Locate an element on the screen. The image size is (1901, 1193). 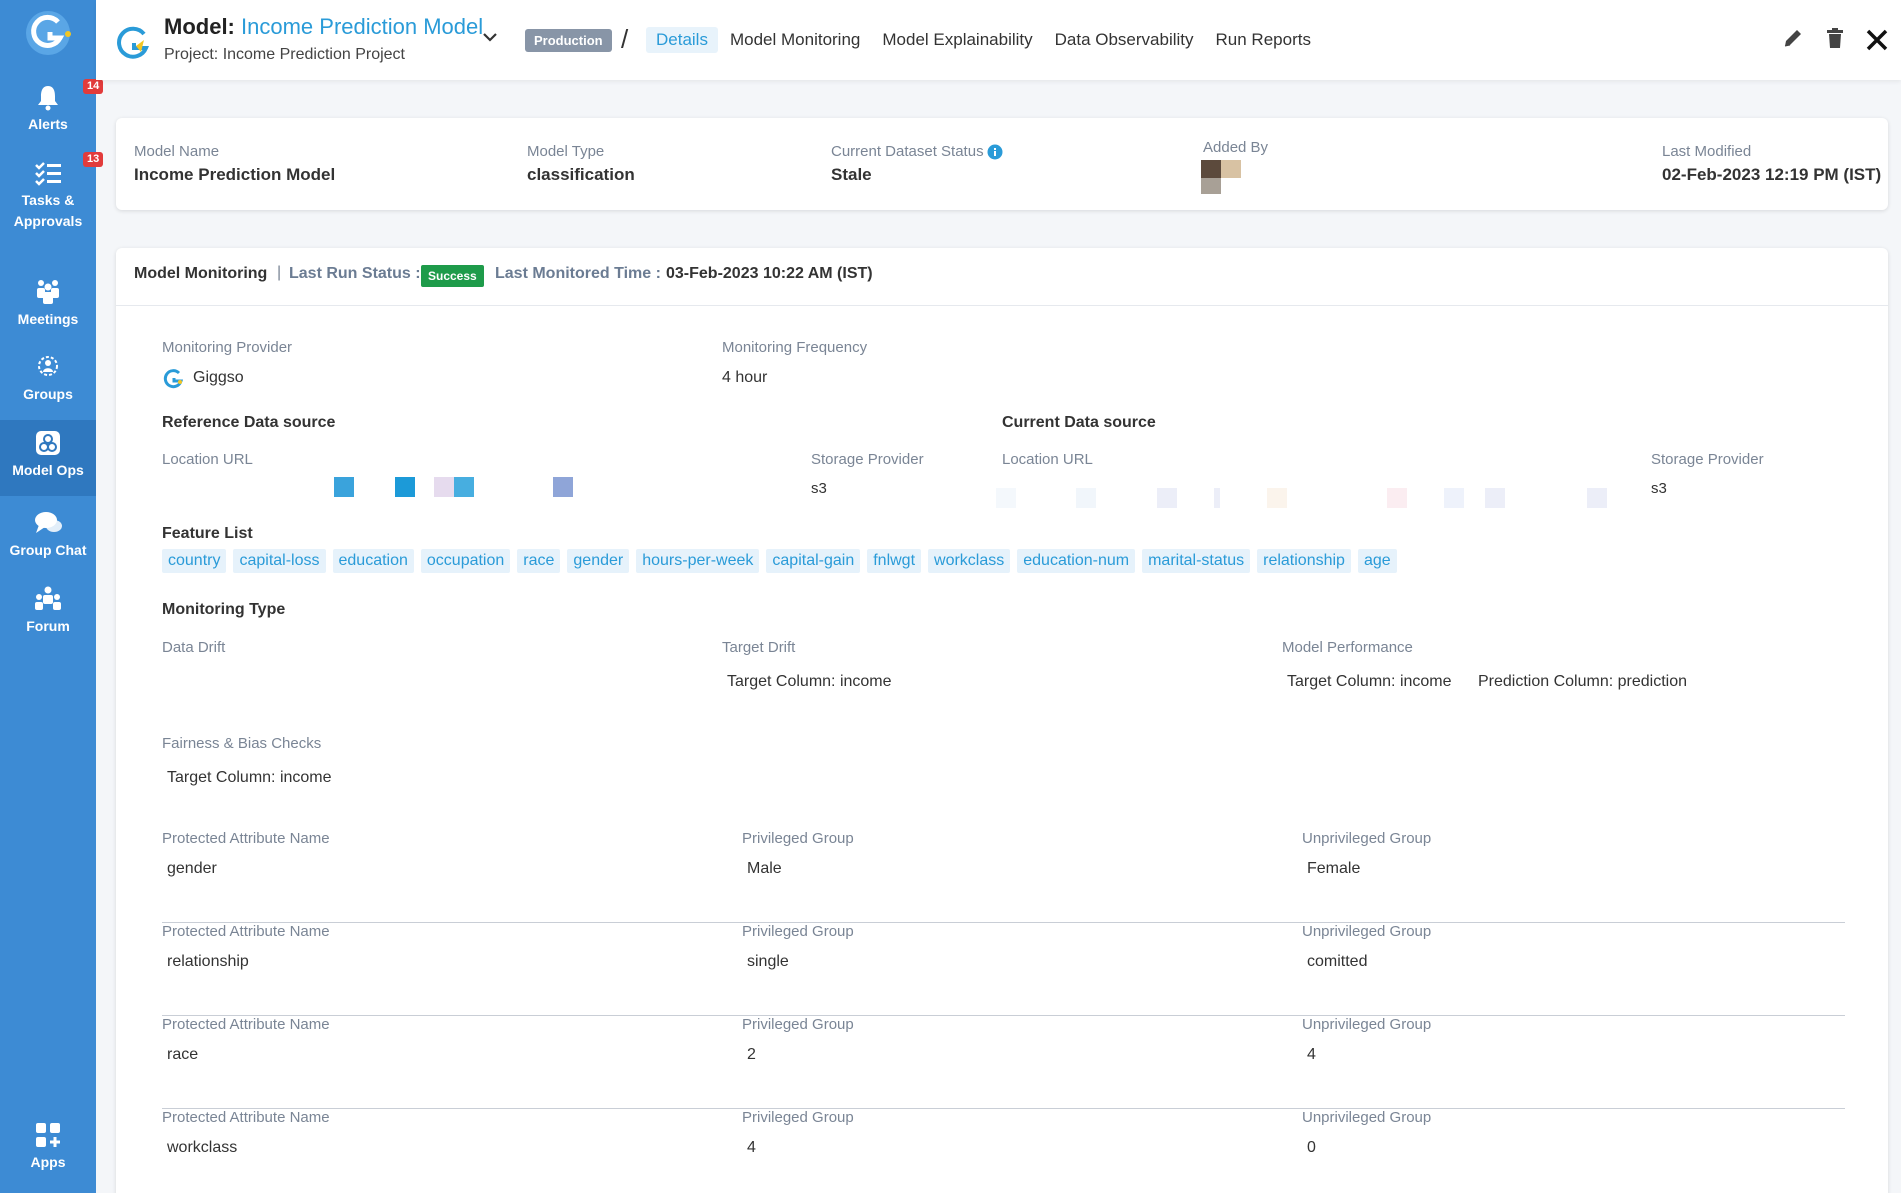
meetings-icon is located at coordinates (48, 292).